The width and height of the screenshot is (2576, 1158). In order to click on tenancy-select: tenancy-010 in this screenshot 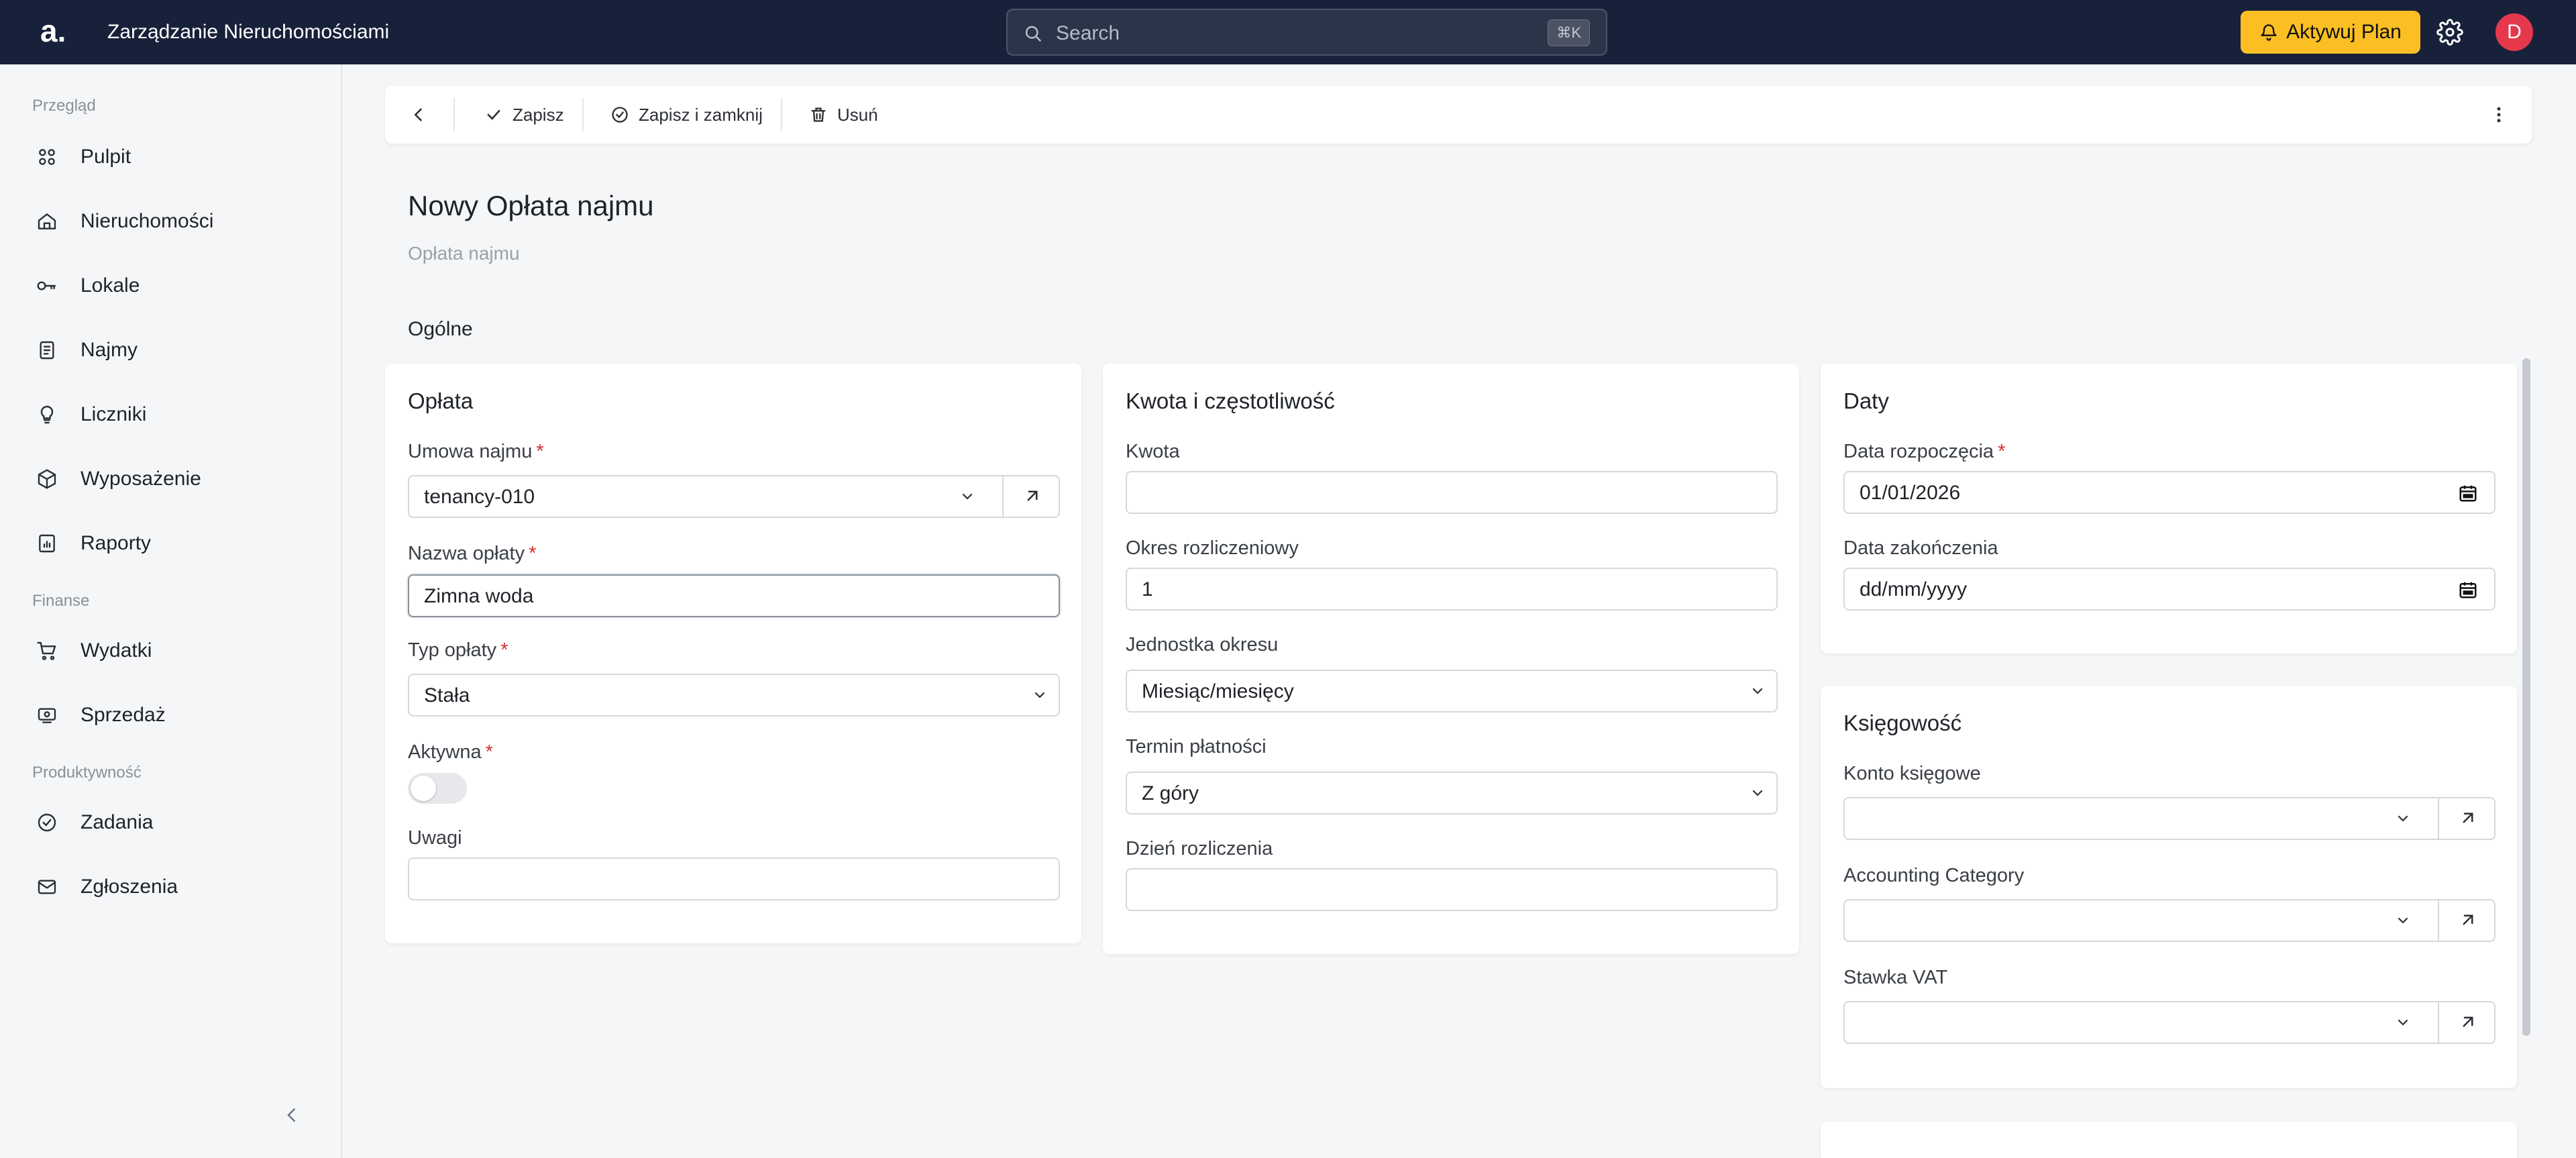, I will do `click(734, 496)`.